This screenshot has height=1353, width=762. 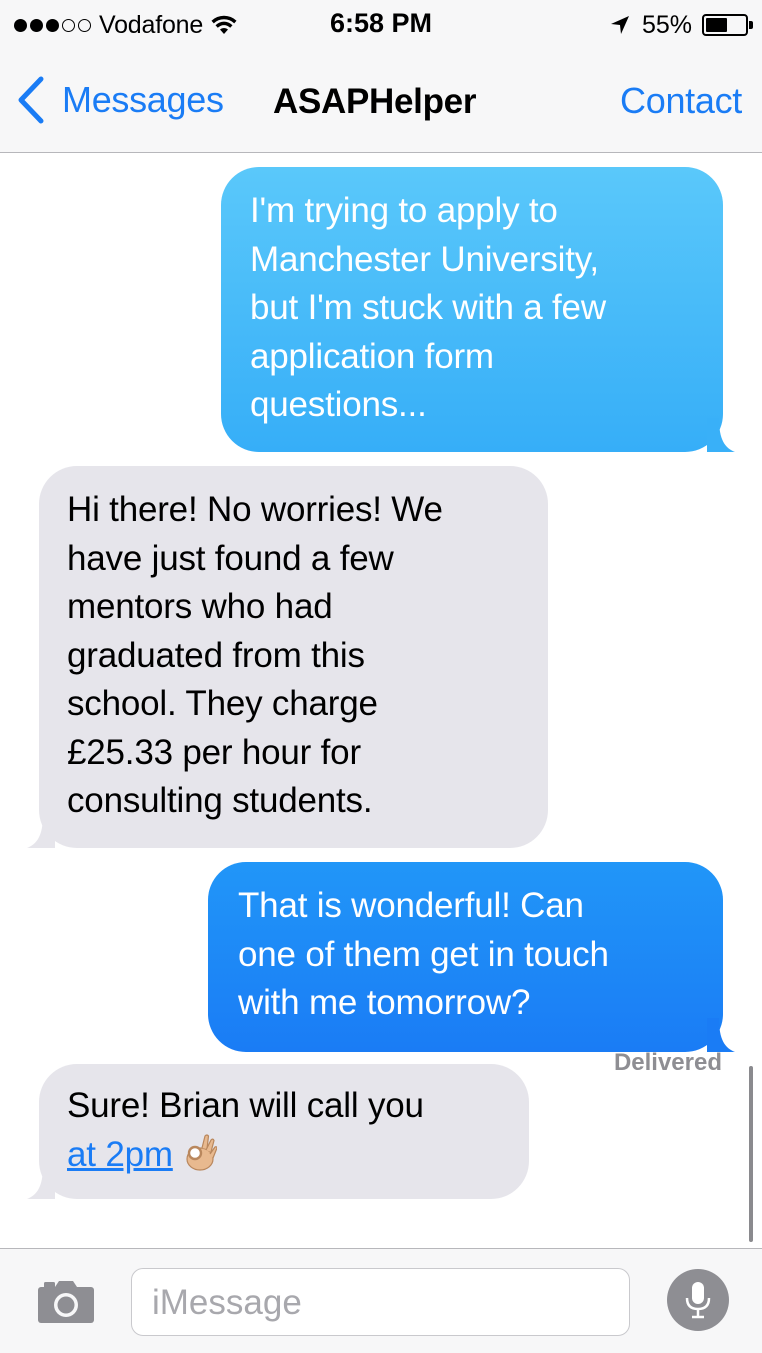 I want to click on message-line: mentors who had, so click(x=200, y=606).